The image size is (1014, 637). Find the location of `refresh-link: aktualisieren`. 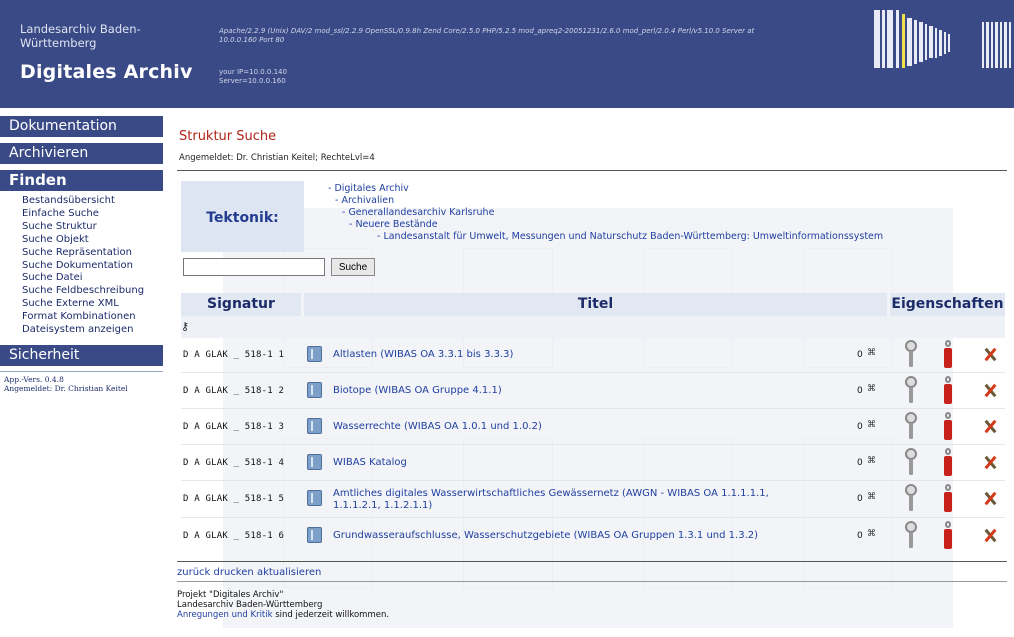

refresh-link: aktualisieren is located at coordinates (289, 572).